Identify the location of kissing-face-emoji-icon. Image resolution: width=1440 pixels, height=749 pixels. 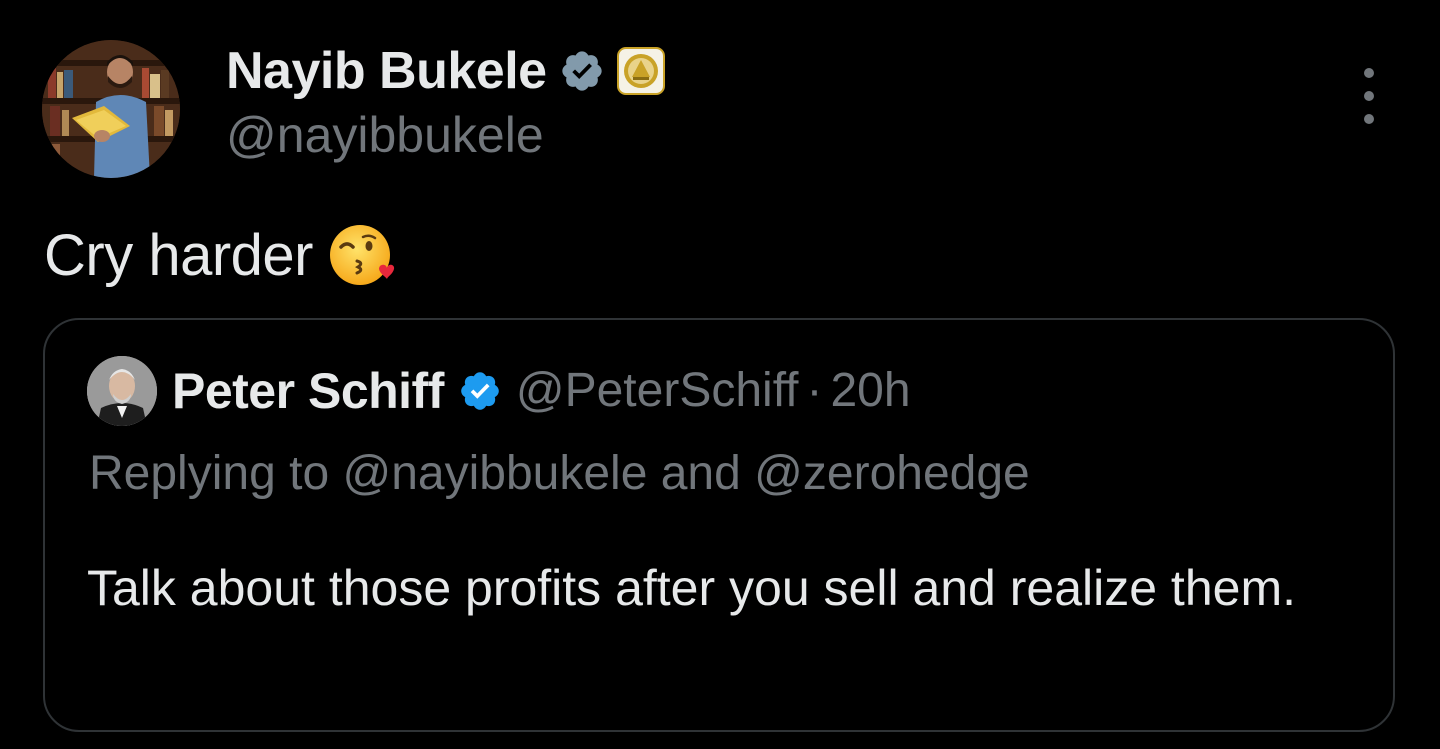
(362, 256).